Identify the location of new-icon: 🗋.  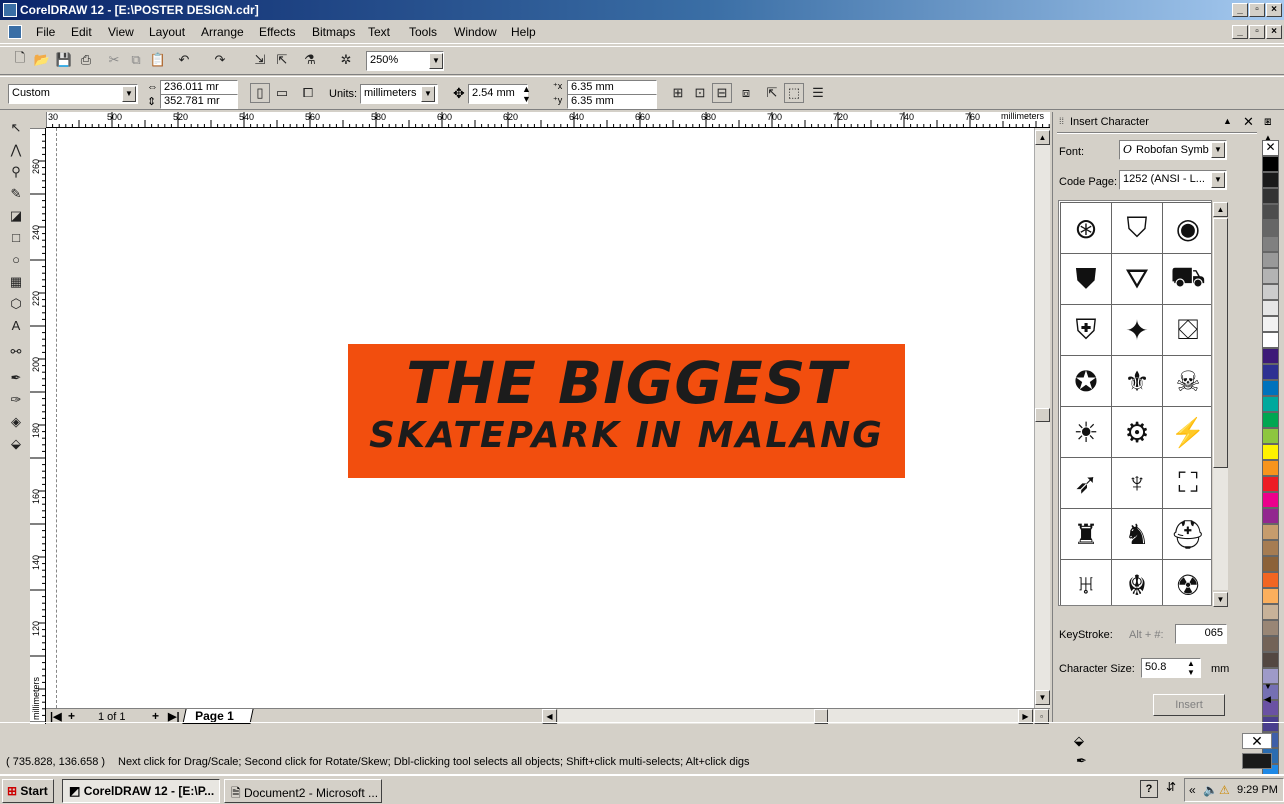
(20, 60).